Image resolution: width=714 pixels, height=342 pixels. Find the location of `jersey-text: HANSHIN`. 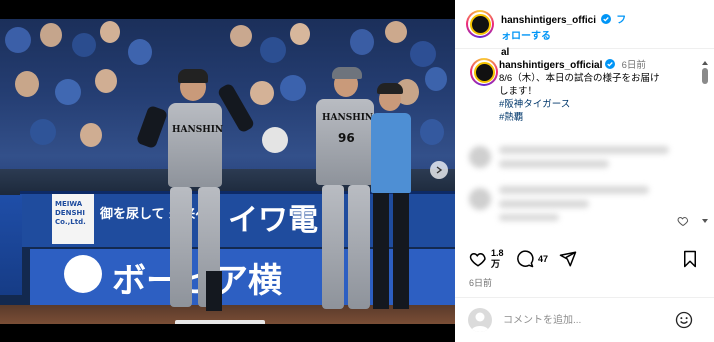

jersey-text: HANSHIN is located at coordinates (198, 130).